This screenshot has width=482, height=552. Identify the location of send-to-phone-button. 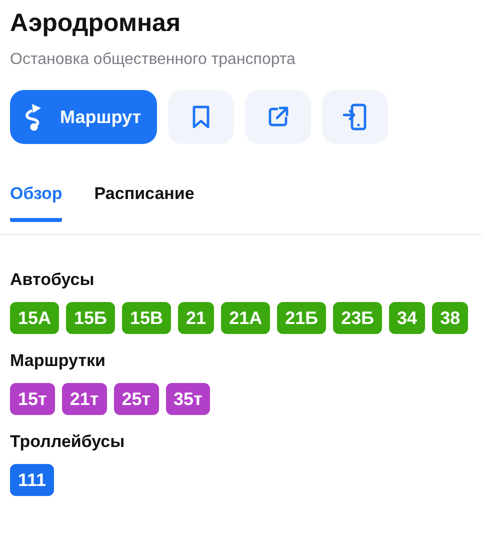
(355, 117).